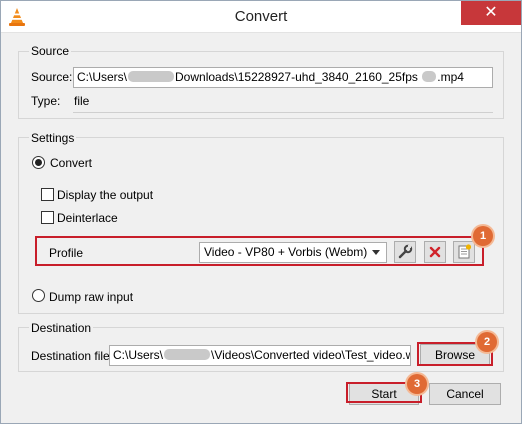 This screenshot has height=424, width=522. What do you see at coordinates (259, 251) in the screenshot?
I see `profile-highlight-box` at bounding box center [259, 251].